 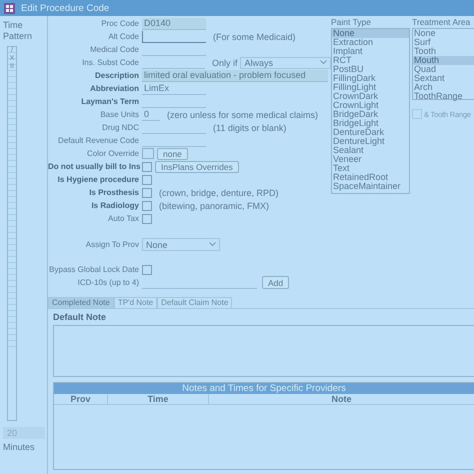 I want to click on field-label: Color Override, so click(x=112, y=153).